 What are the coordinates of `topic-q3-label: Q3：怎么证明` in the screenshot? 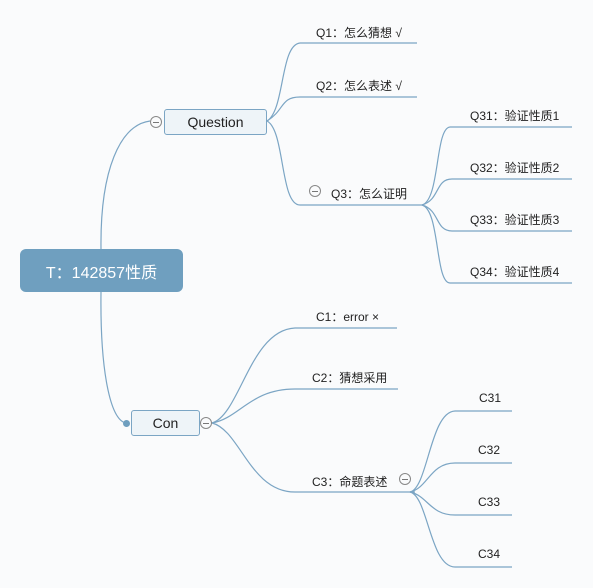 It's located at (369, 194).